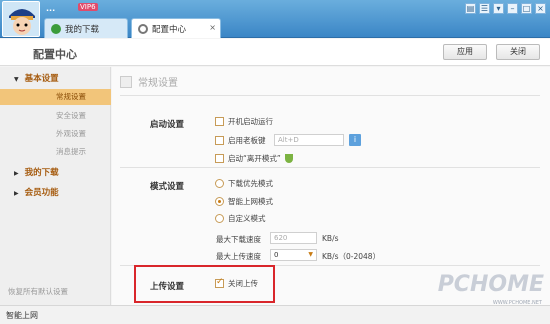 This screenshot has width=550, height=324. What do you see at coordinates (250, 121) in the screenshot?
I see `checkbox-label: 开机启动运行` at bounding box center [250, 121].